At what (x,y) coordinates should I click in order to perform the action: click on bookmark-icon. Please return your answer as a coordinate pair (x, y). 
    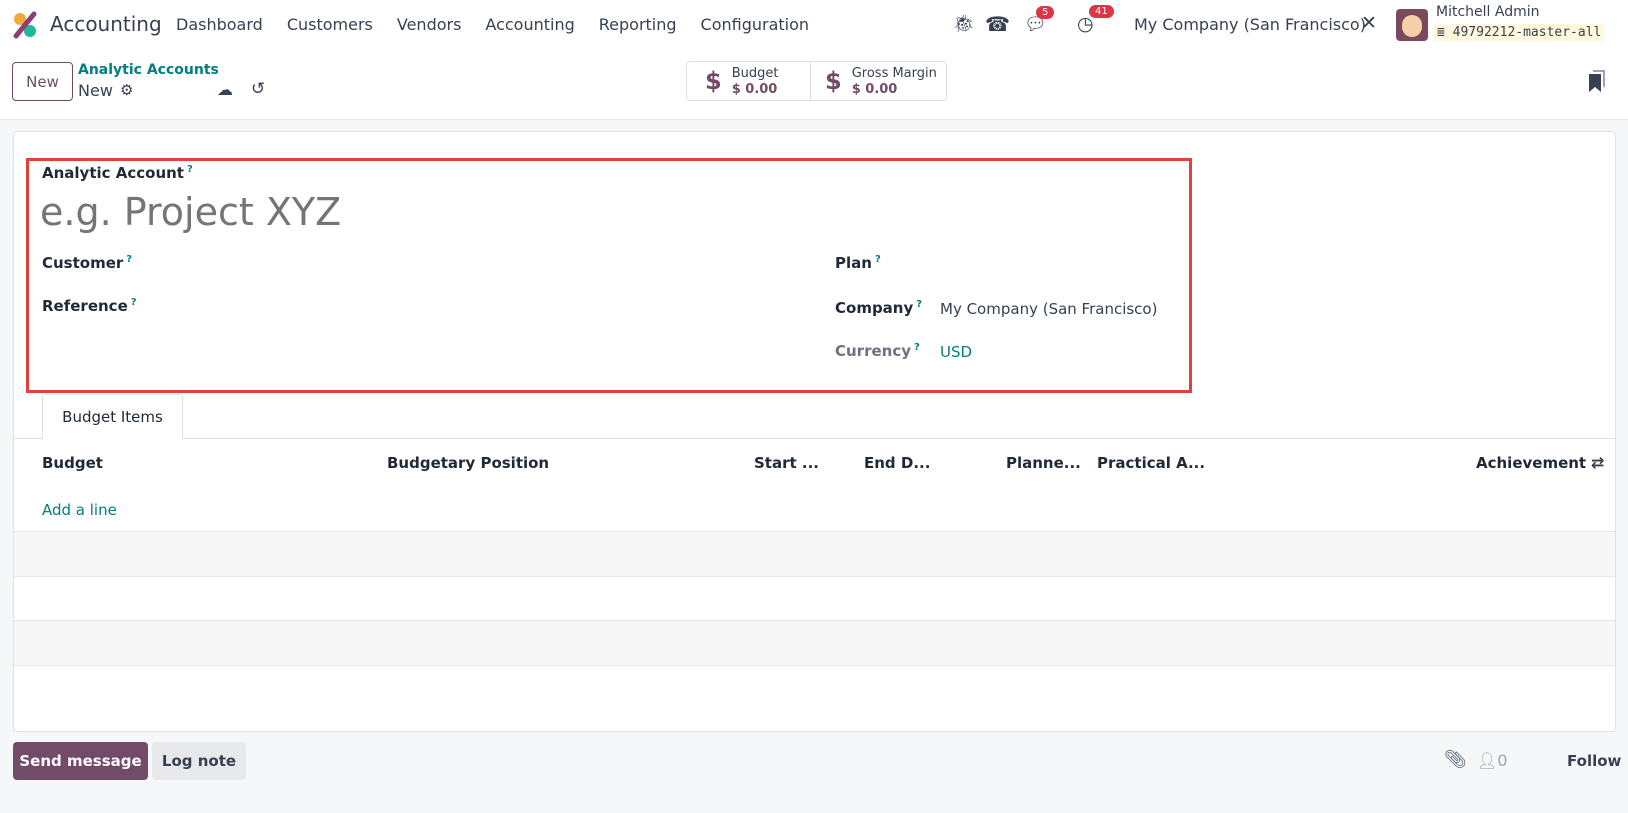
    Looking at the image, I should click on (1597, 81).